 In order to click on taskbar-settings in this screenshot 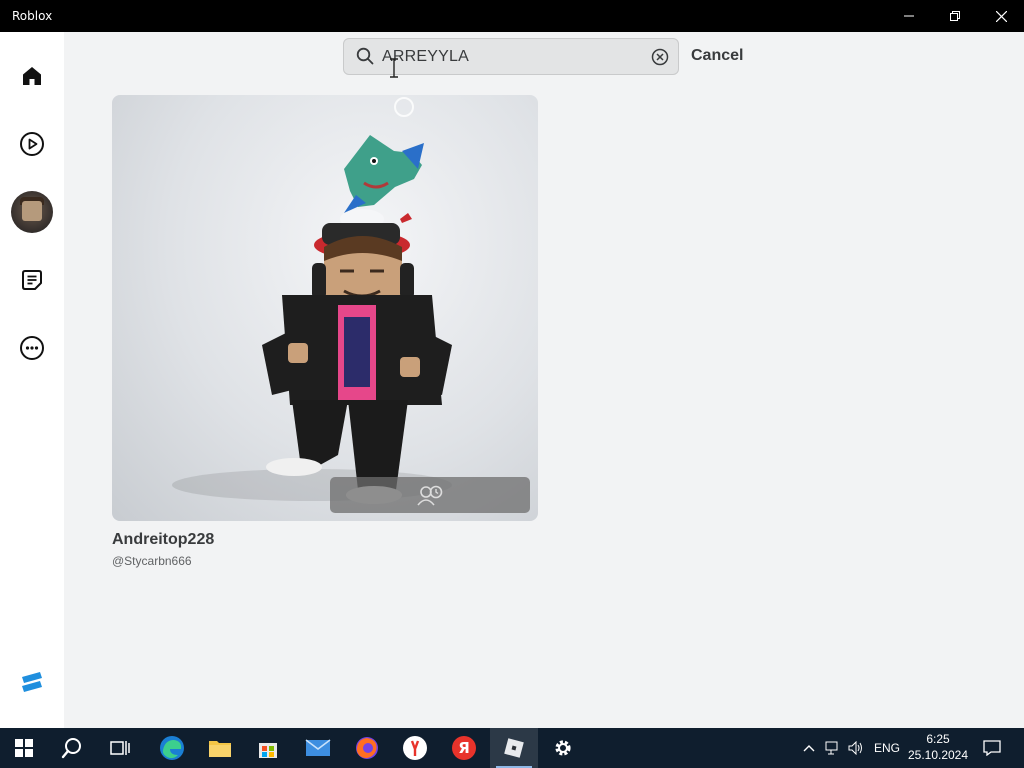, I will do `click(563, 748)`.